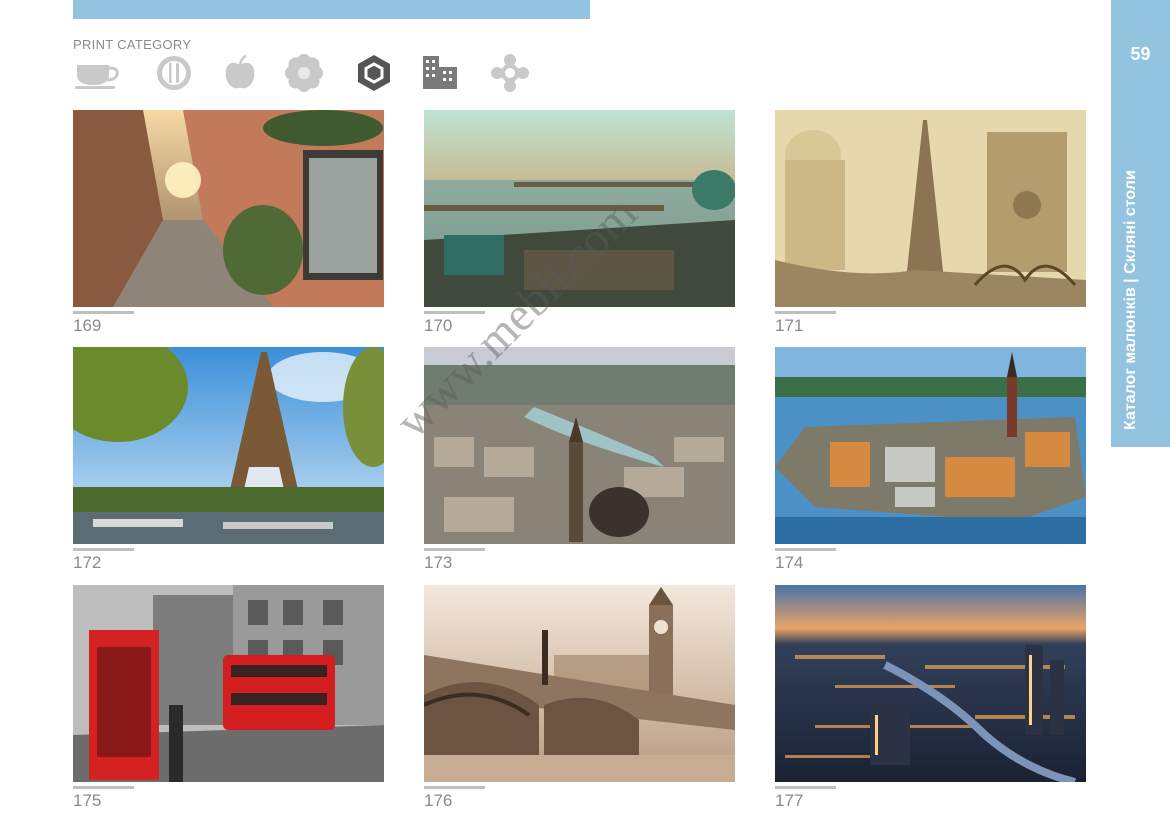 Image resolution: width=1170 pixels, height=827 pixels. I want to click on ornament-icon, so click(508, 73).